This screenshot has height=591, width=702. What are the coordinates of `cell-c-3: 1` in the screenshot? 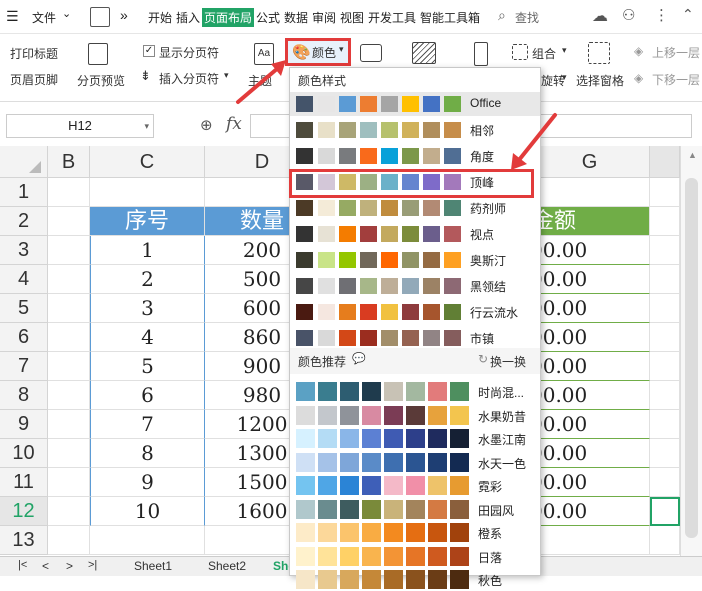 It's located at (147, 250).